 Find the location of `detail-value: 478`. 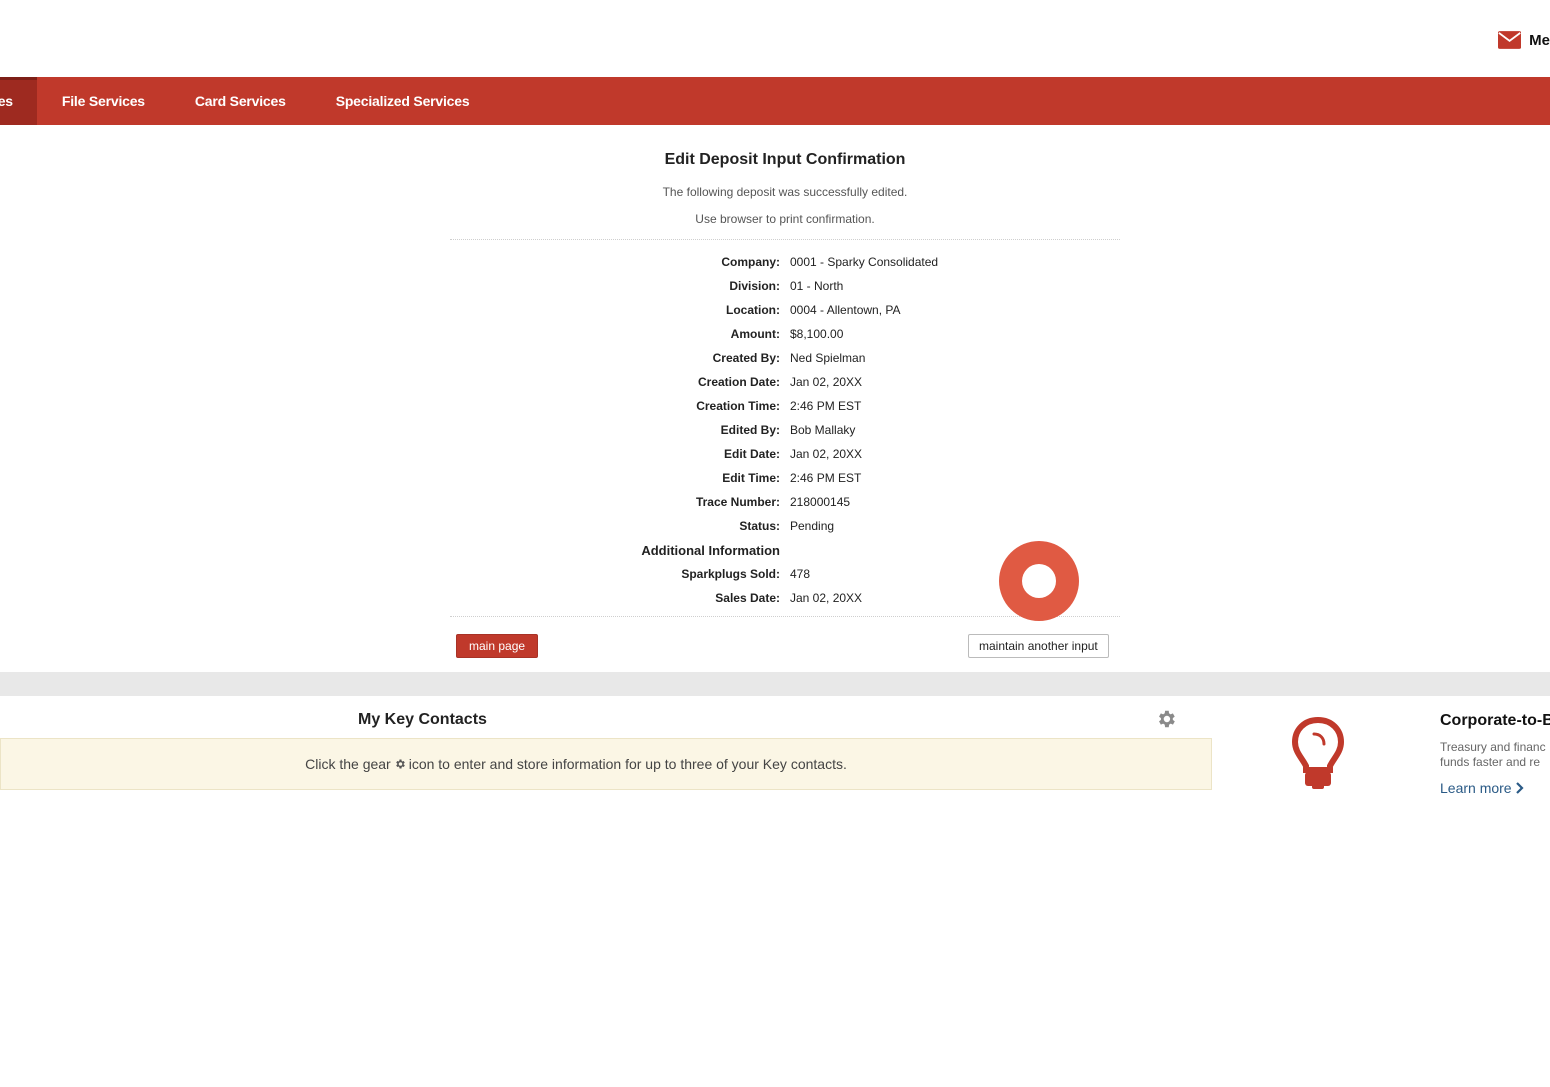

detail-value: 478 is located at coordinates (800, 574).